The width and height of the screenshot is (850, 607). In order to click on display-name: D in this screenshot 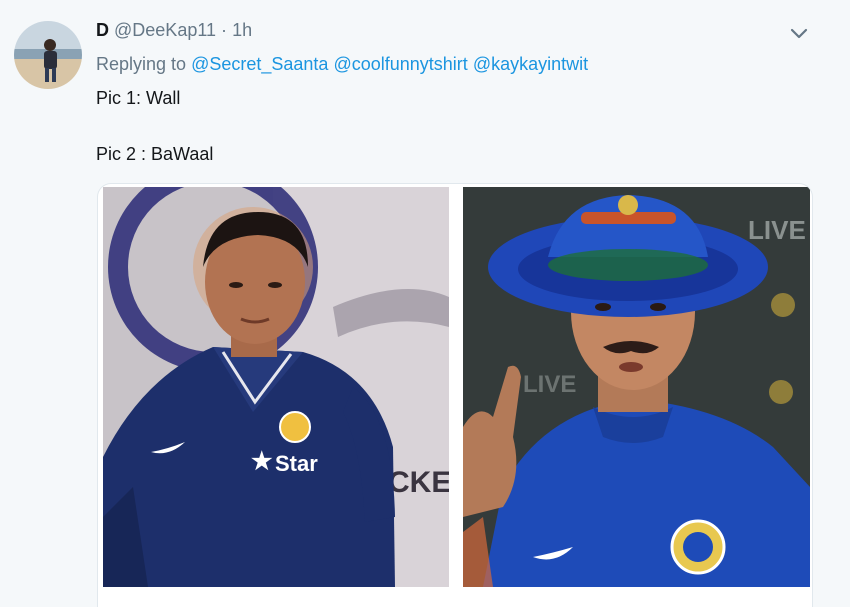, I will do `click(102, 30)`.